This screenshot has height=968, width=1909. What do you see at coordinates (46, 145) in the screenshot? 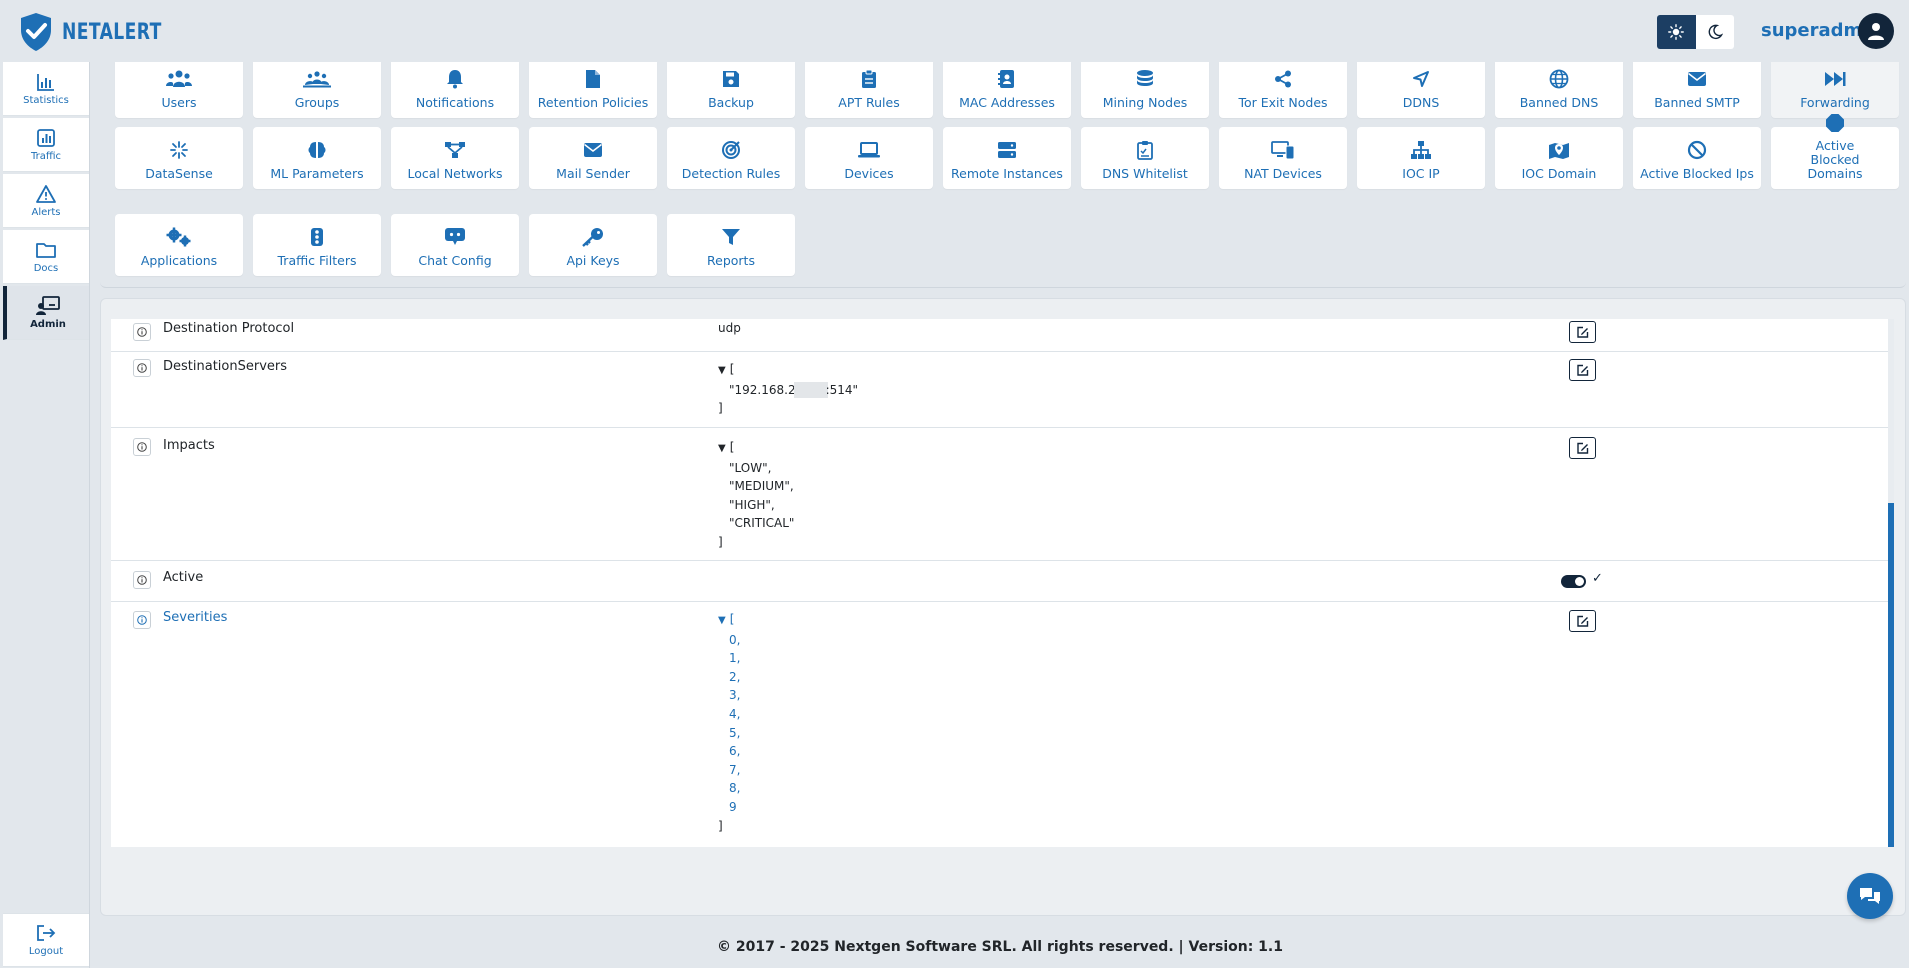
I see `sidebar-item-traffic: Traffic` at bounding box center [46, 145].